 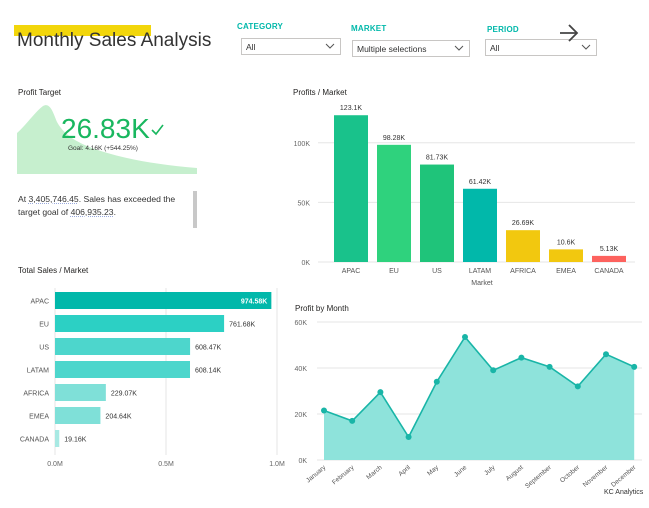 I want to click on x-tick-label: EU, so click(x=394, y=271).